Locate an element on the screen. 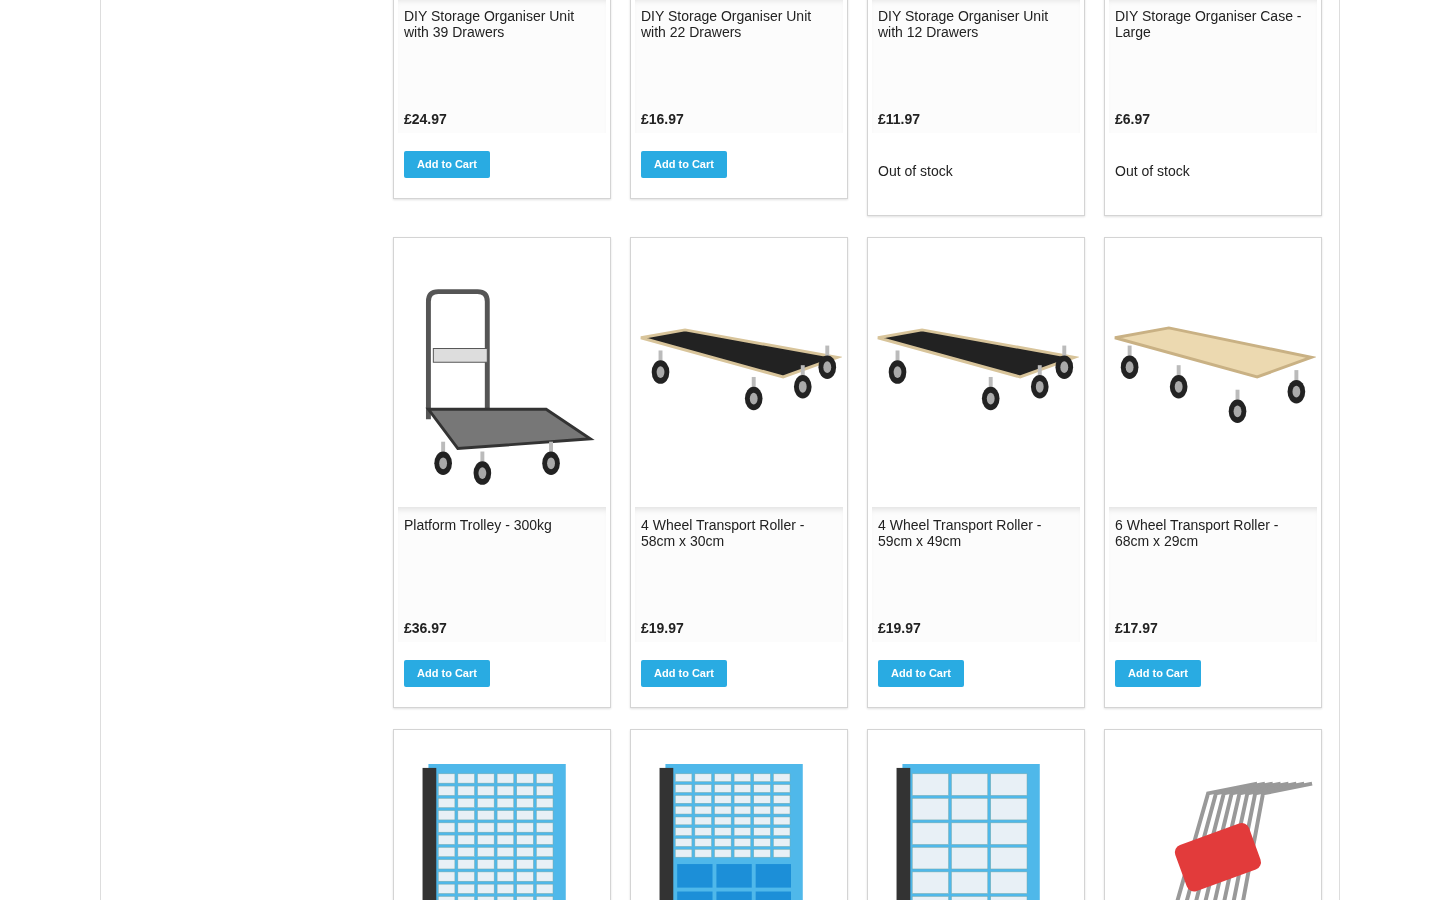  product-title: Platform Trolley - 300kg is located at coordinates (478, 525).